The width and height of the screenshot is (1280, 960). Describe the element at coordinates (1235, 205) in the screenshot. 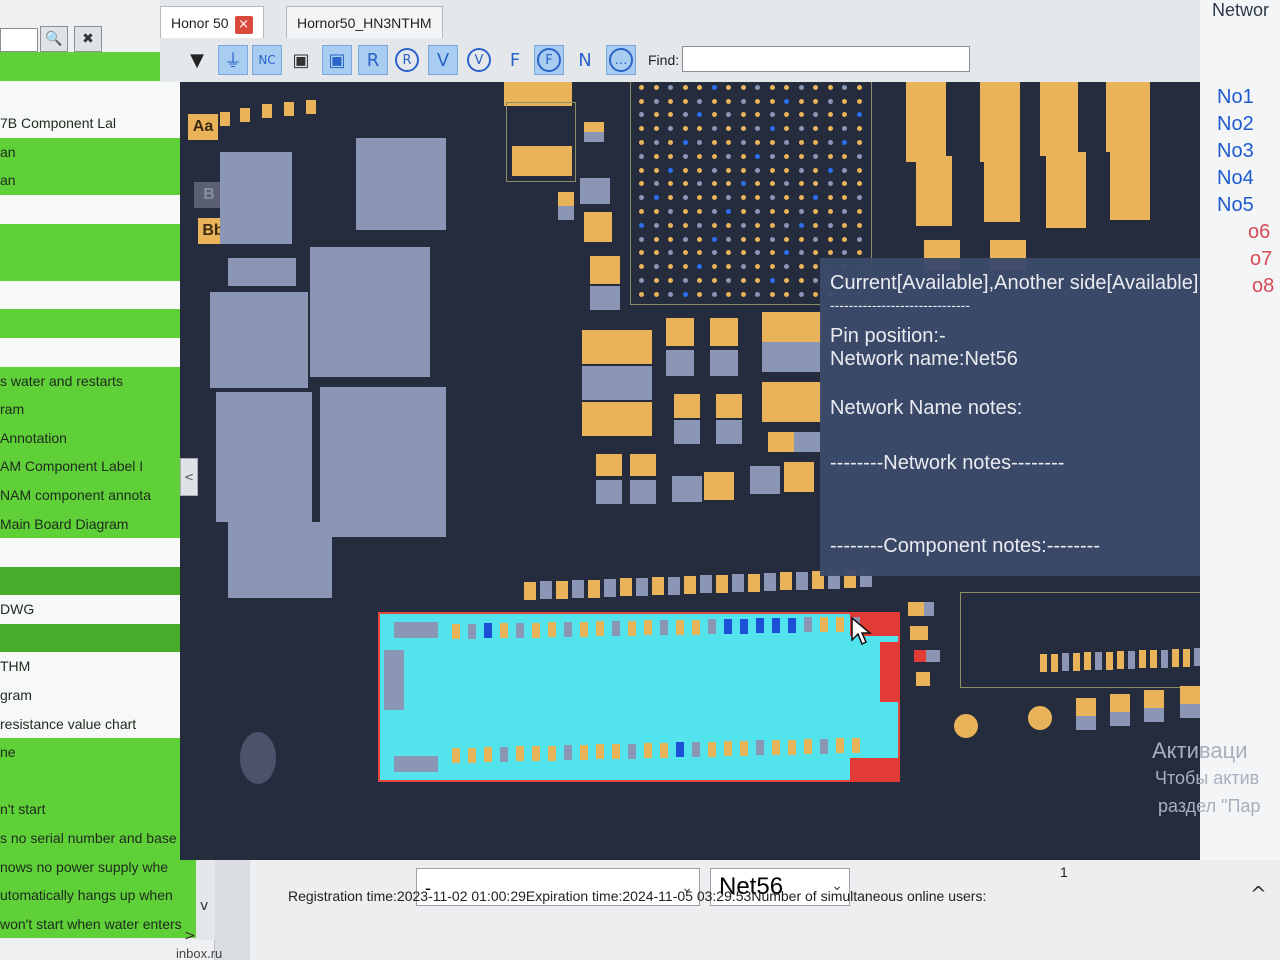

I see `network-item: No5` at that location.